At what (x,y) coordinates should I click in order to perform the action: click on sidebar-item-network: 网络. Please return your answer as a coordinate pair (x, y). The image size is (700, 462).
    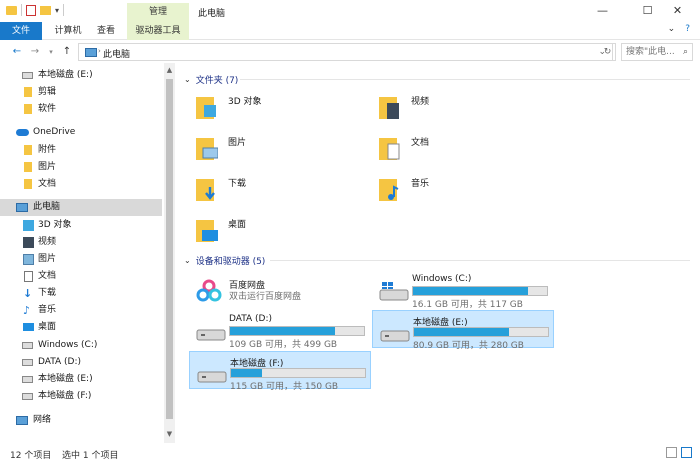
    Looking at the image, I should click on (81, 420).